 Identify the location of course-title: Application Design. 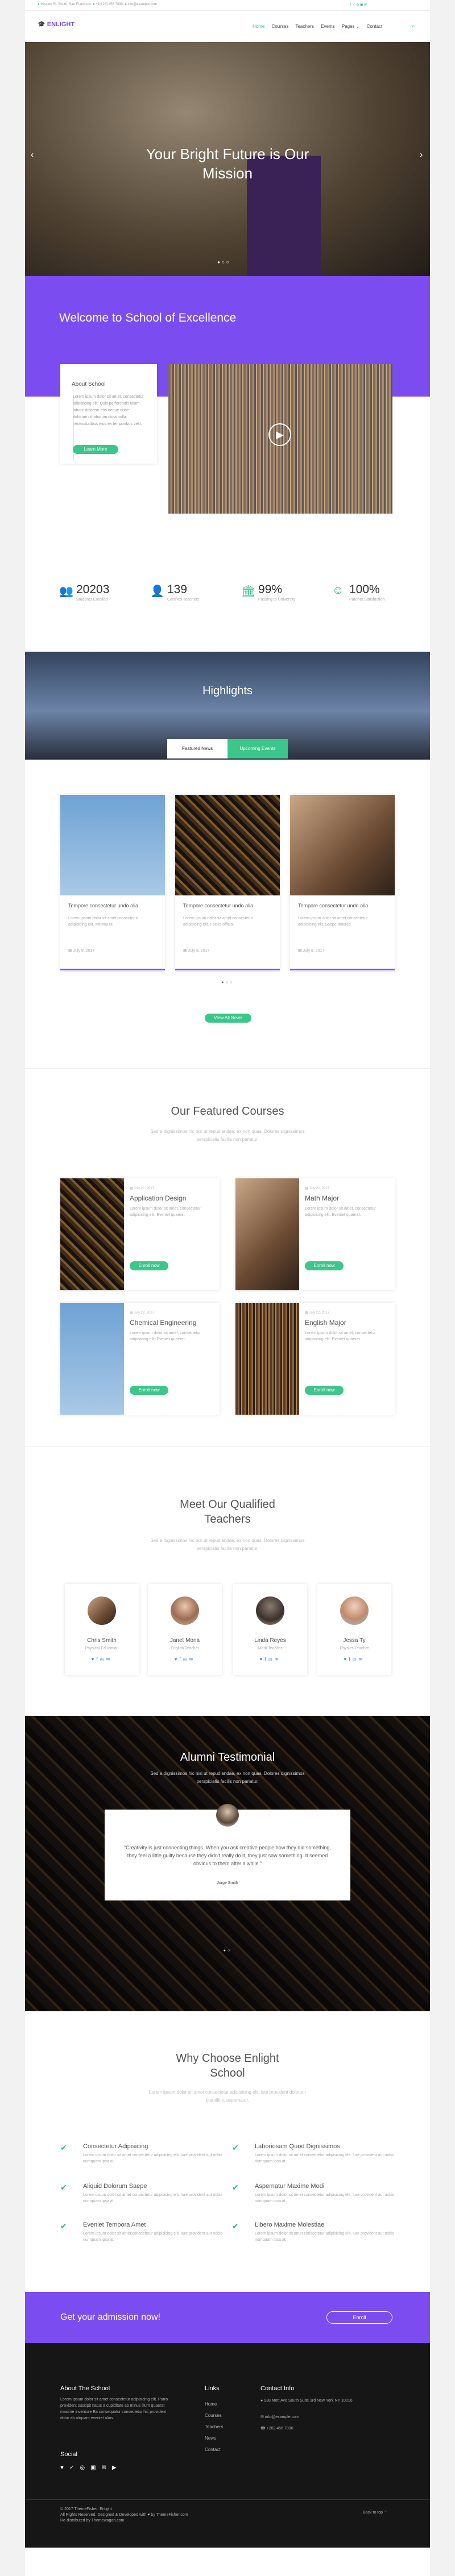
(158, 1198).